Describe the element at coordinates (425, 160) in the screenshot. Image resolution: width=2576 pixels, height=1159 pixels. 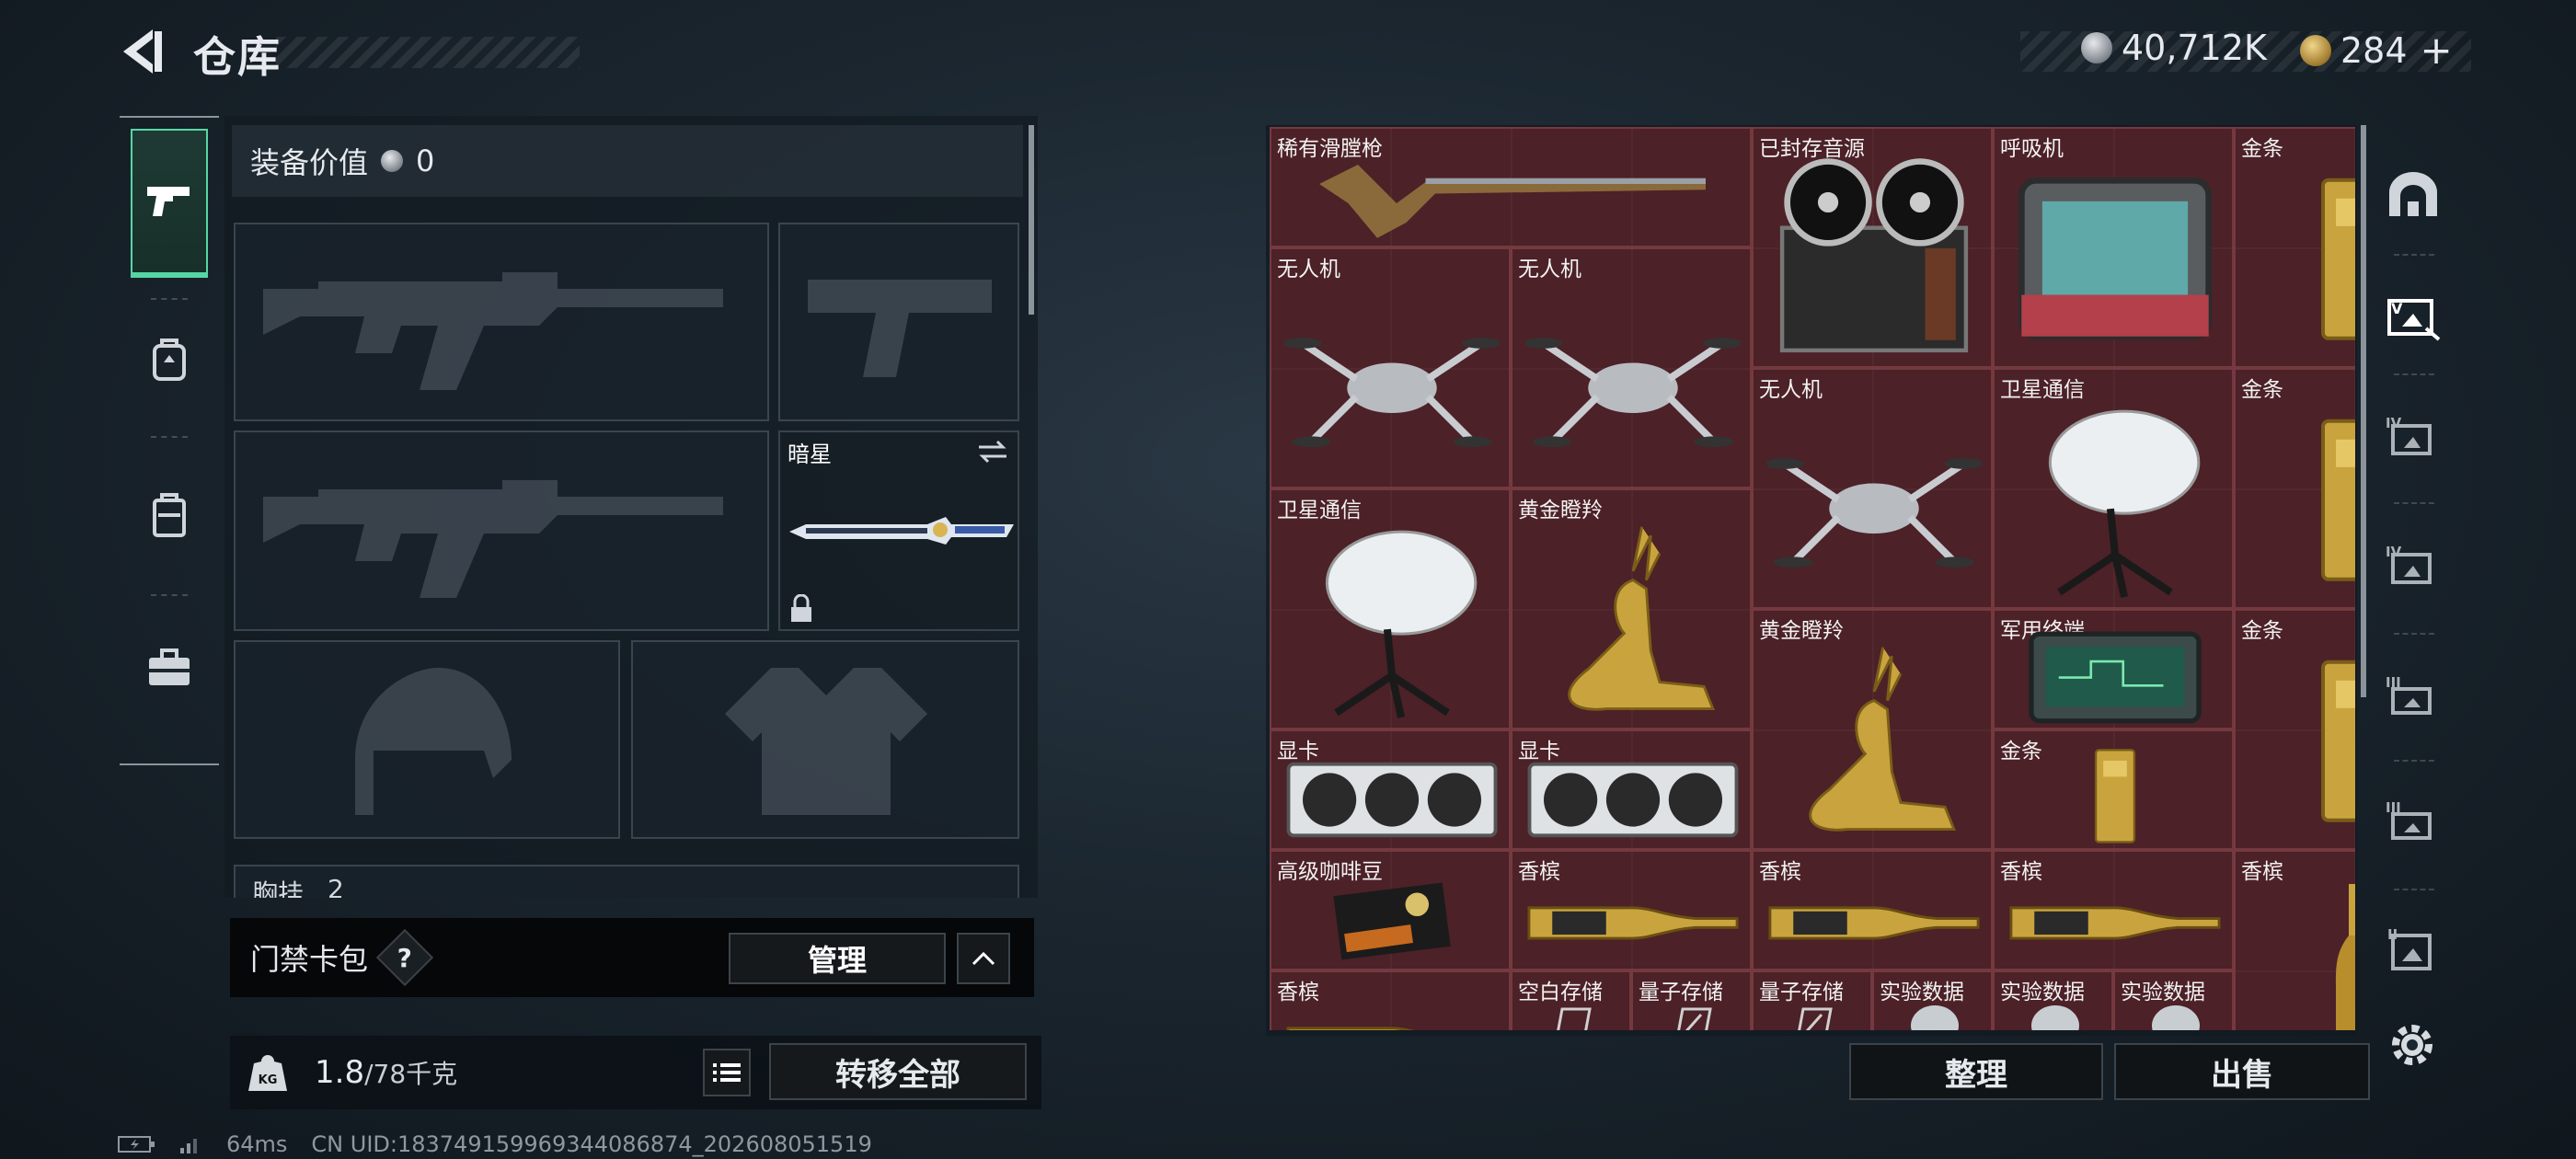
I see `equipment-value: 0` at that location.